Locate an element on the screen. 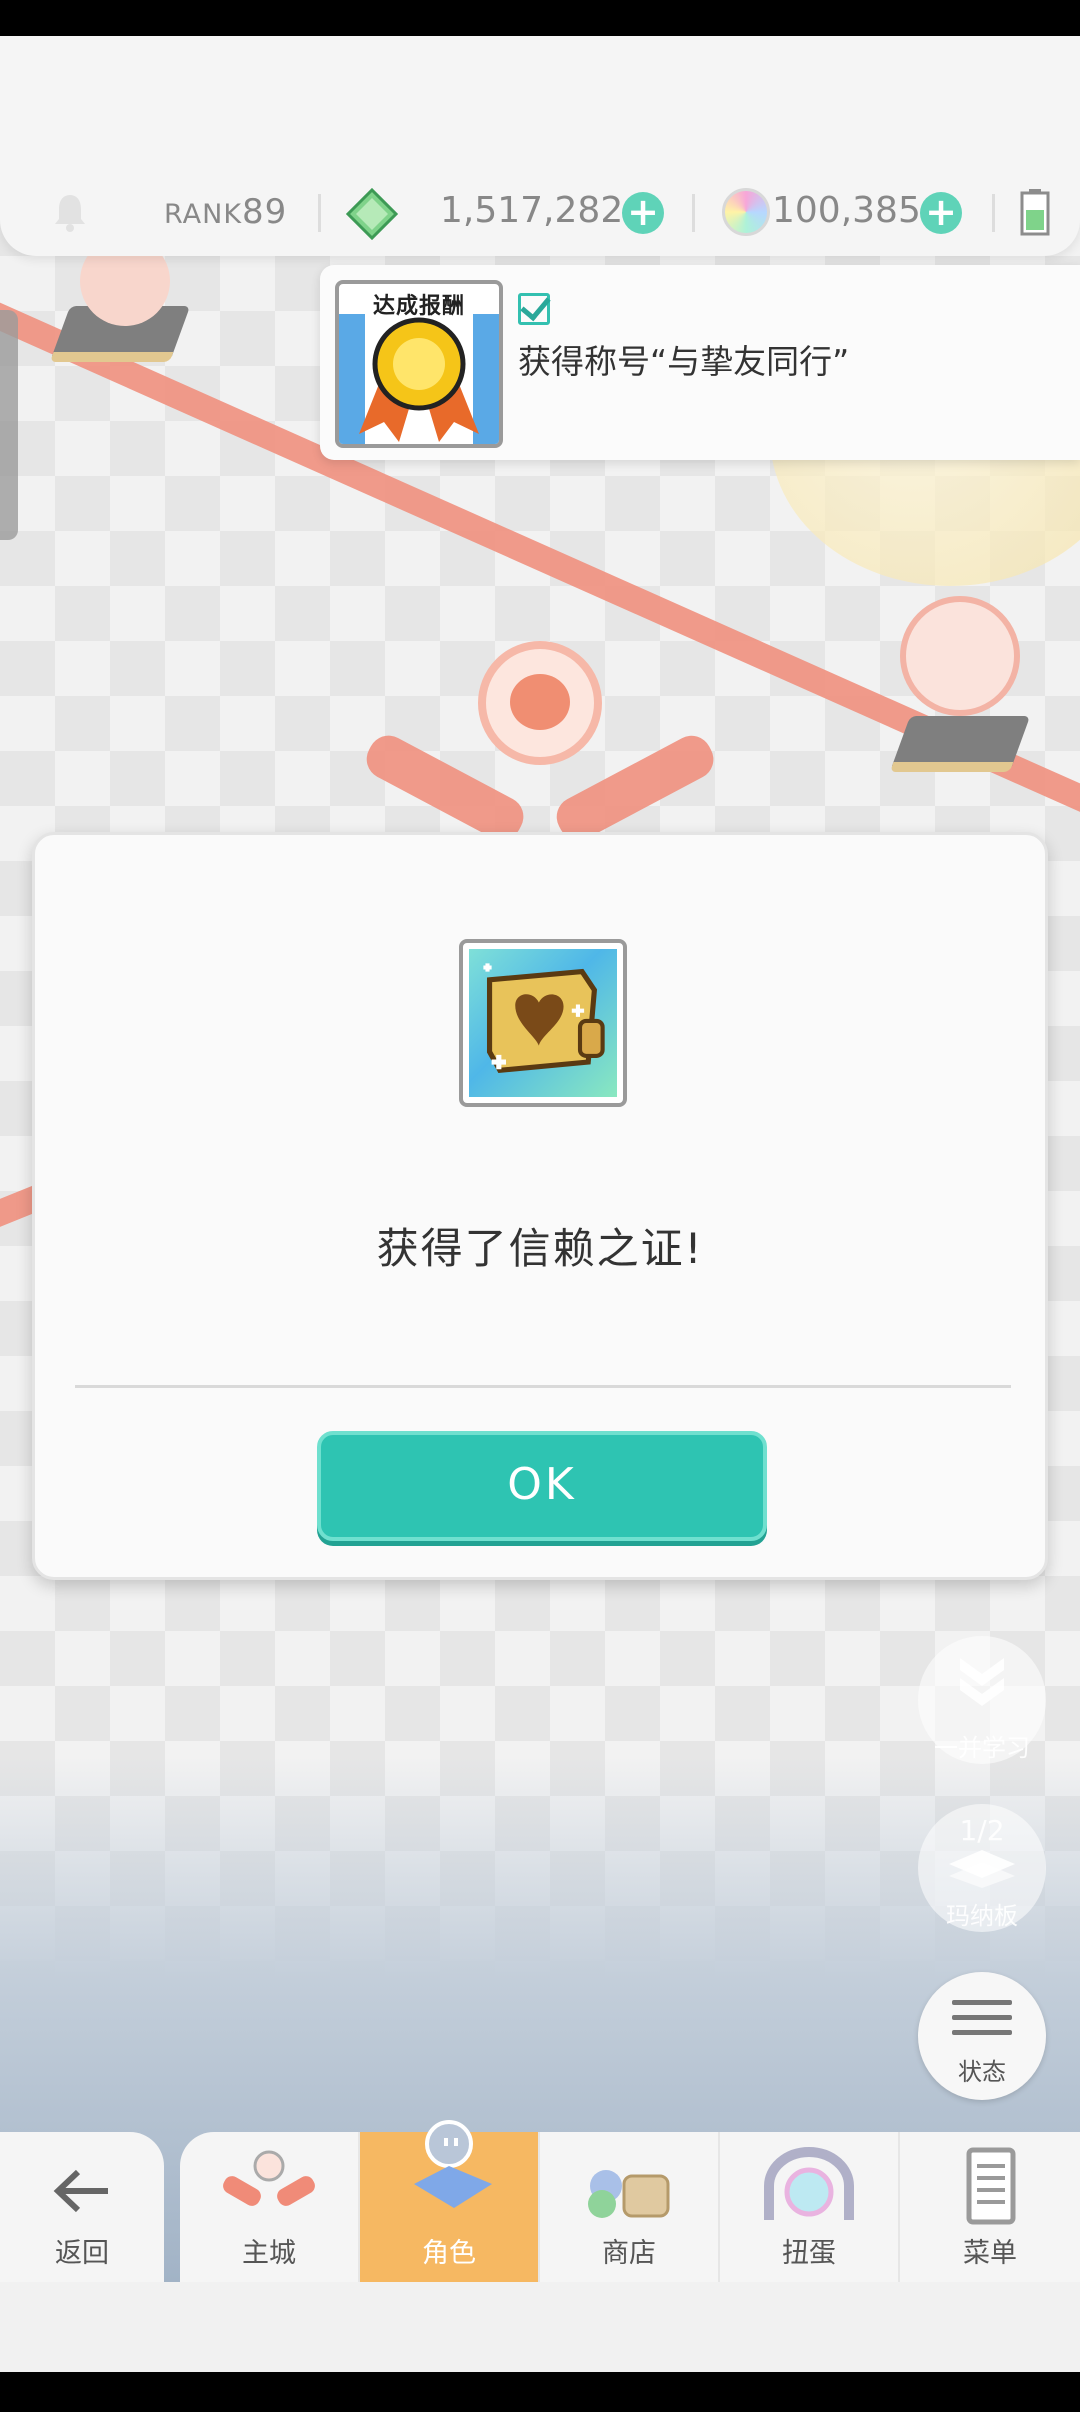  add-orbs-button: + is located at coordinates (941, 213).